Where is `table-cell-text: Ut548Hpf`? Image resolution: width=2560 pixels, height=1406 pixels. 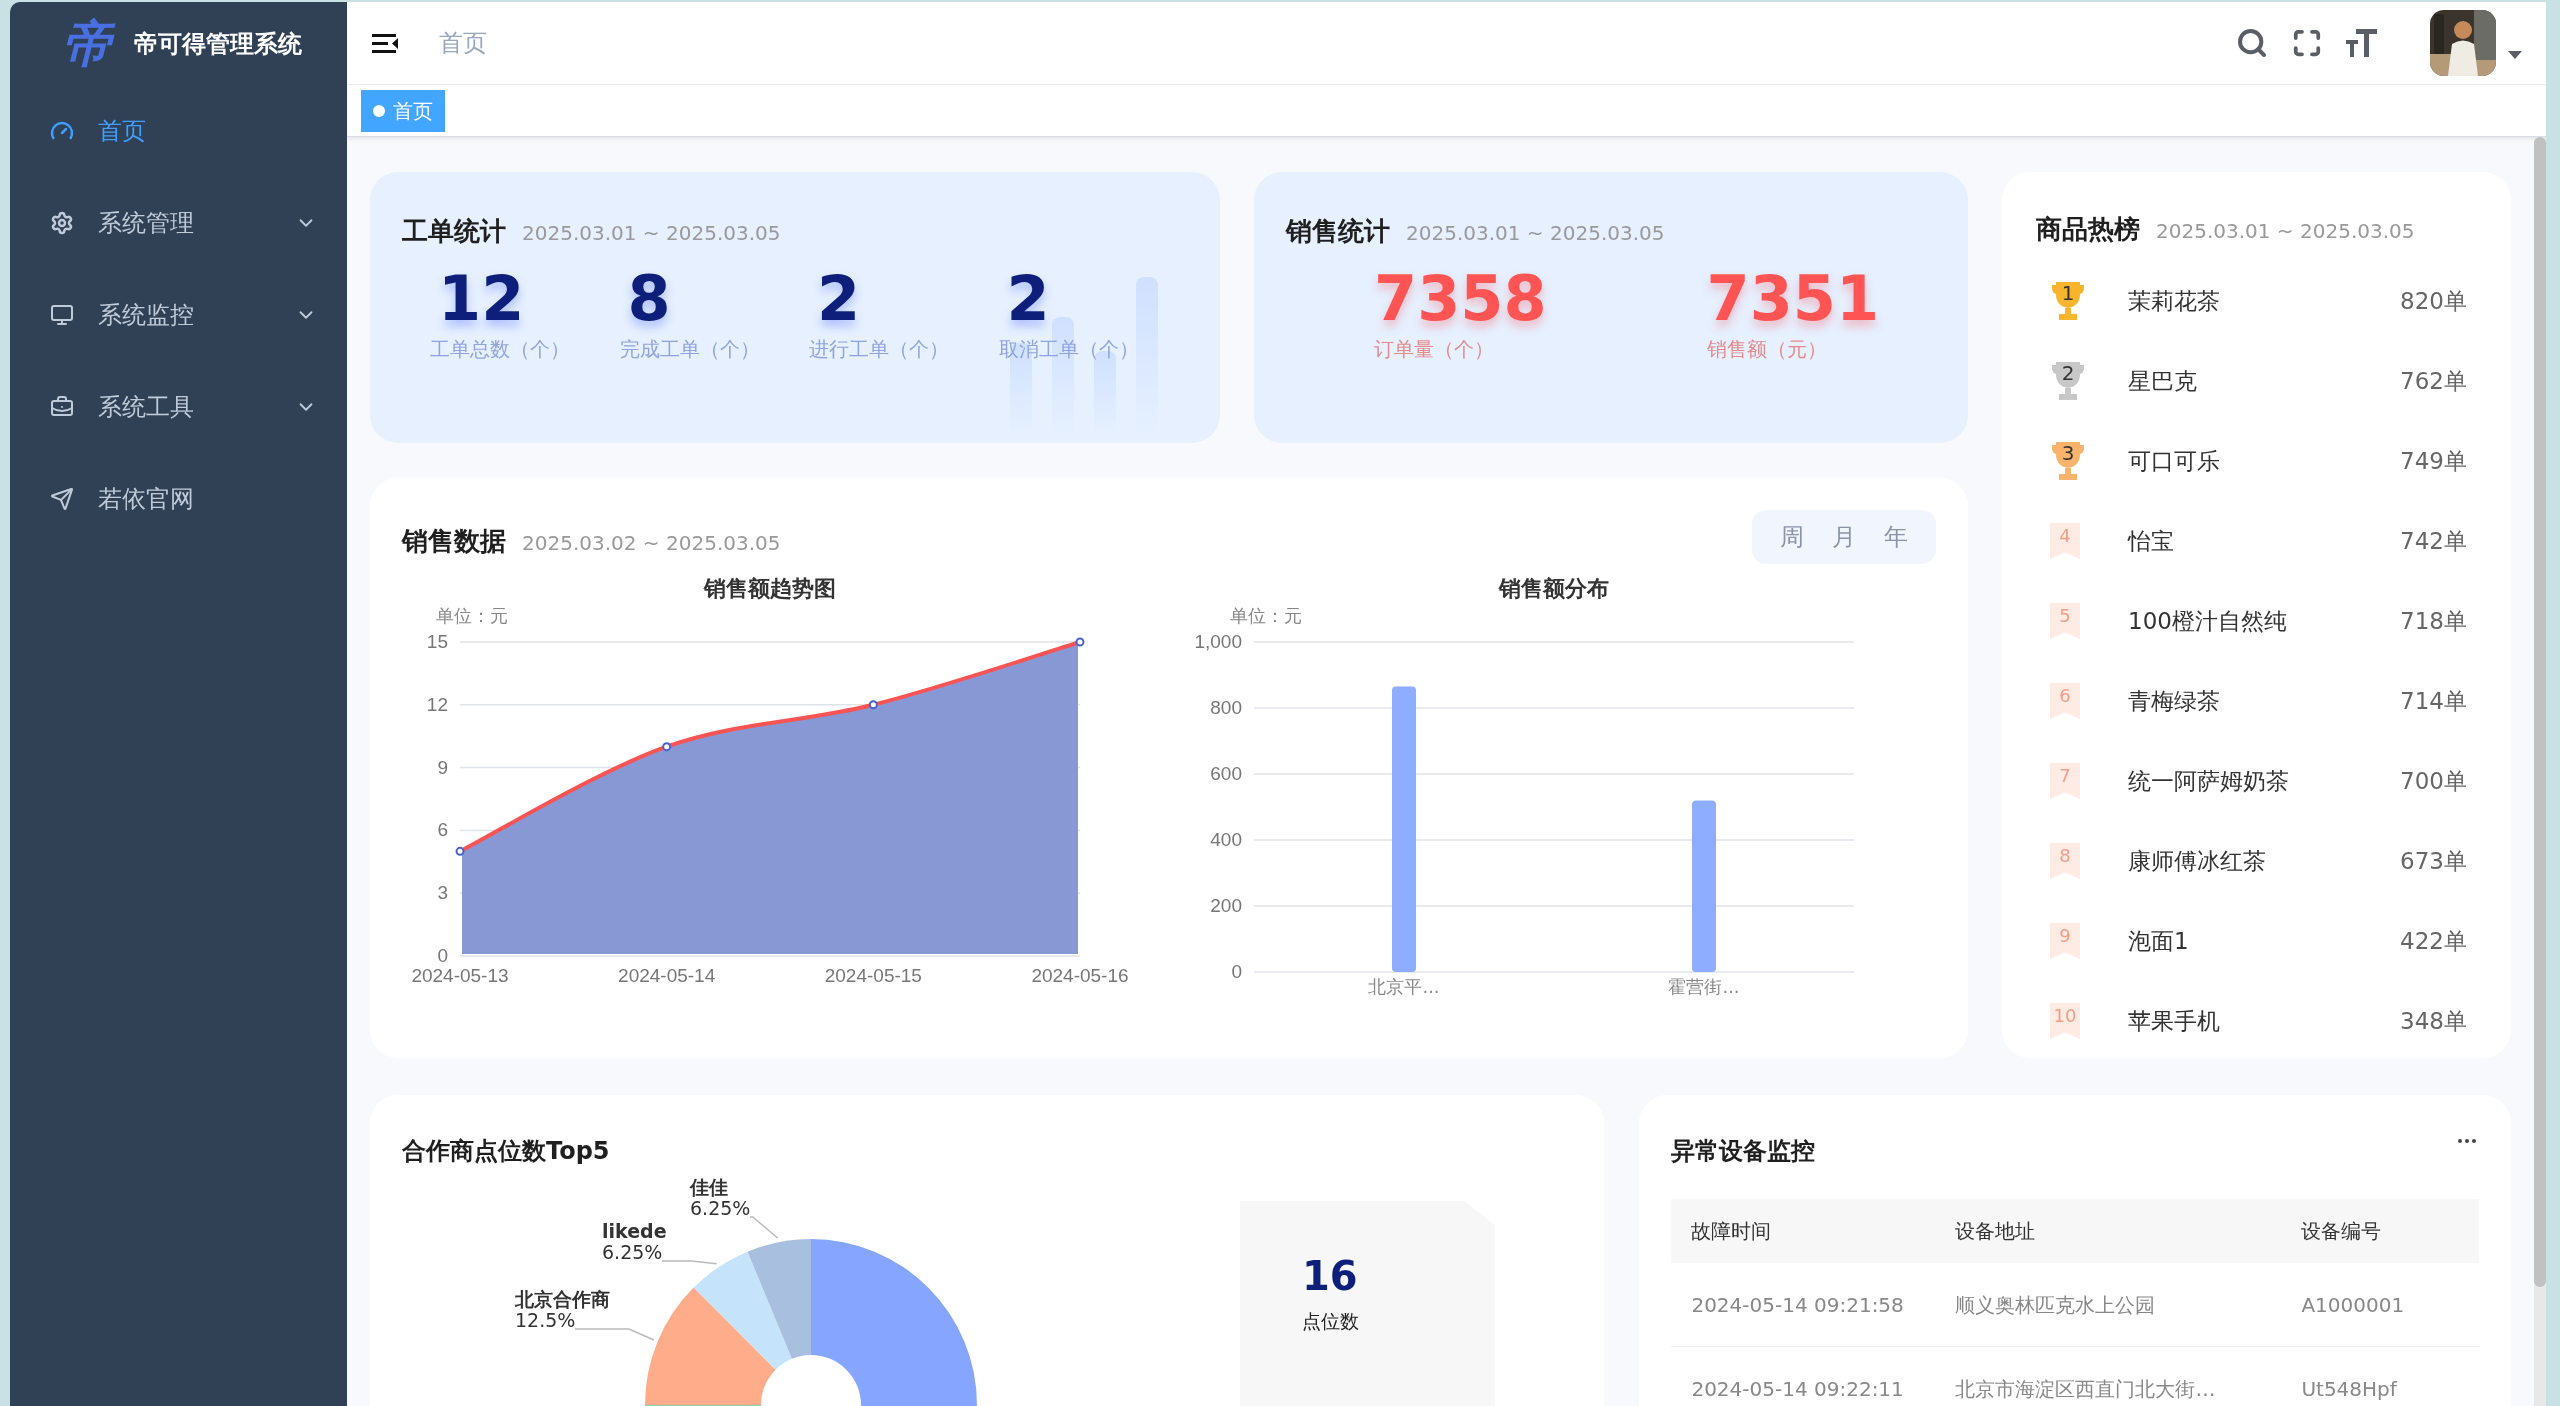 table-cell-text: Ut548Hpf is located at coordinates (2350, 1389).